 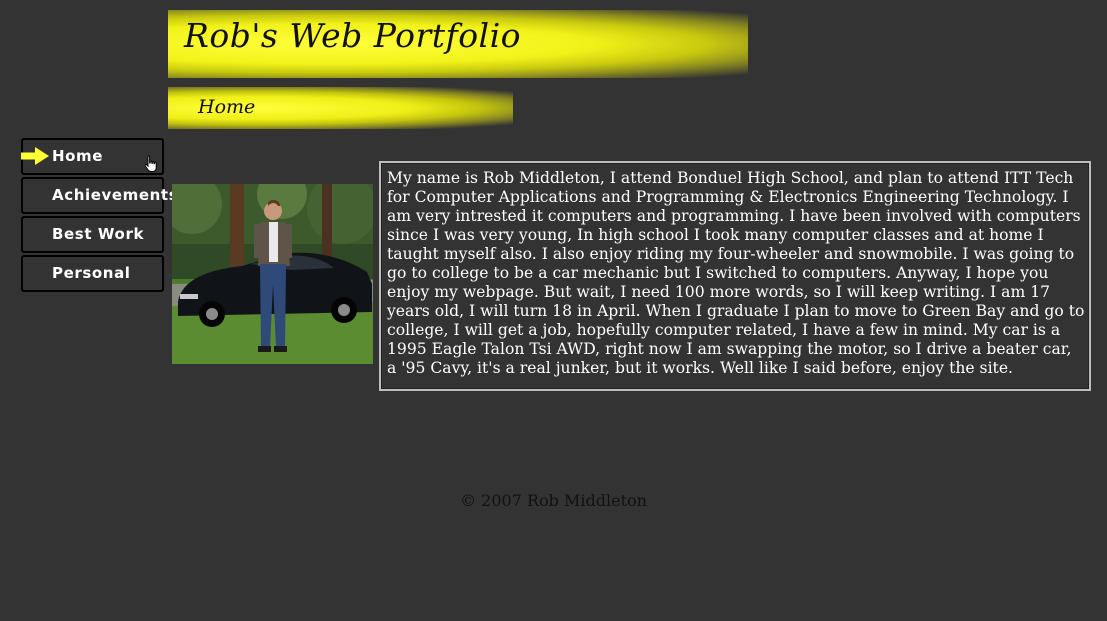 What do you see at coordinates (115, 195) in the screenshot?
I see `nav-item-label: Achievements` at bounding box center [115, 195].